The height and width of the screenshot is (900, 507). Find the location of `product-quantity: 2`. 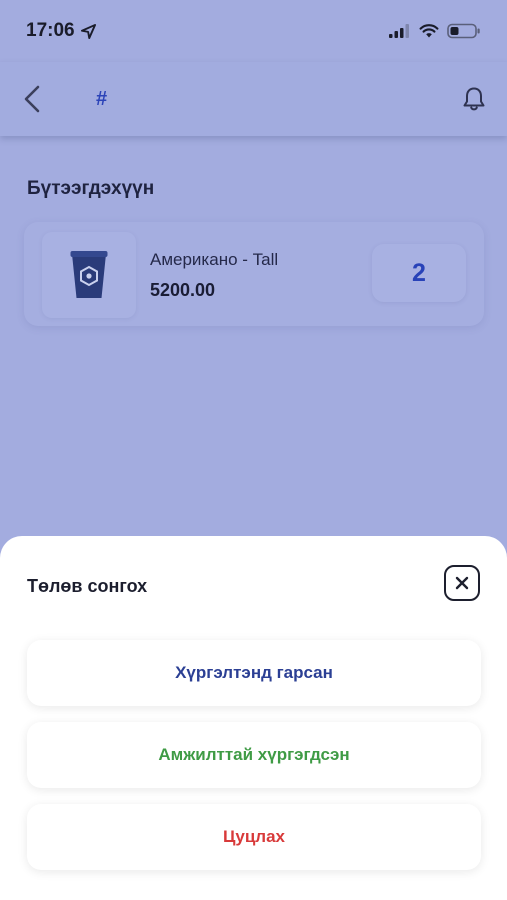

product-quantity: 2 is located at coordinates (419, 273).